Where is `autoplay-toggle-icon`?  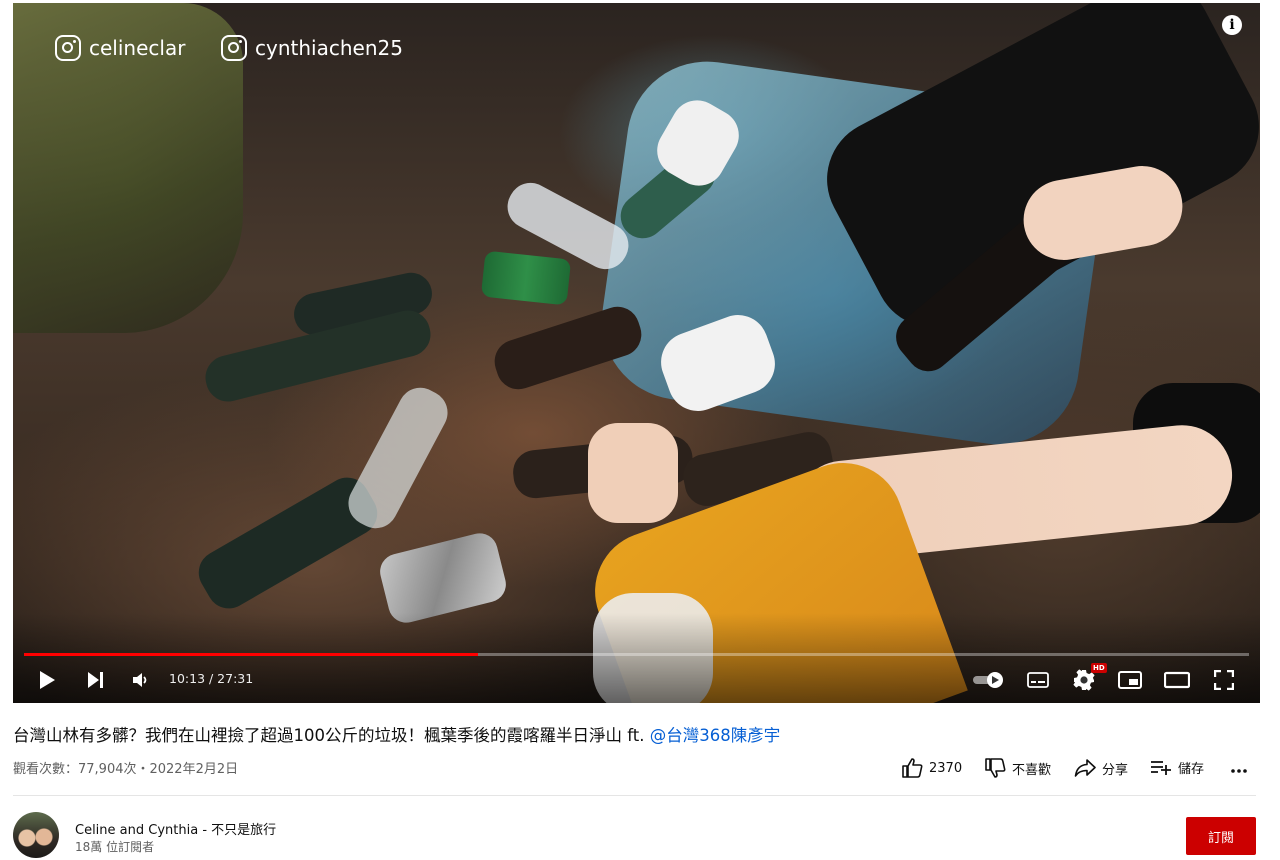
autoplay-toggle-icon is located at coordinates (988, 680).